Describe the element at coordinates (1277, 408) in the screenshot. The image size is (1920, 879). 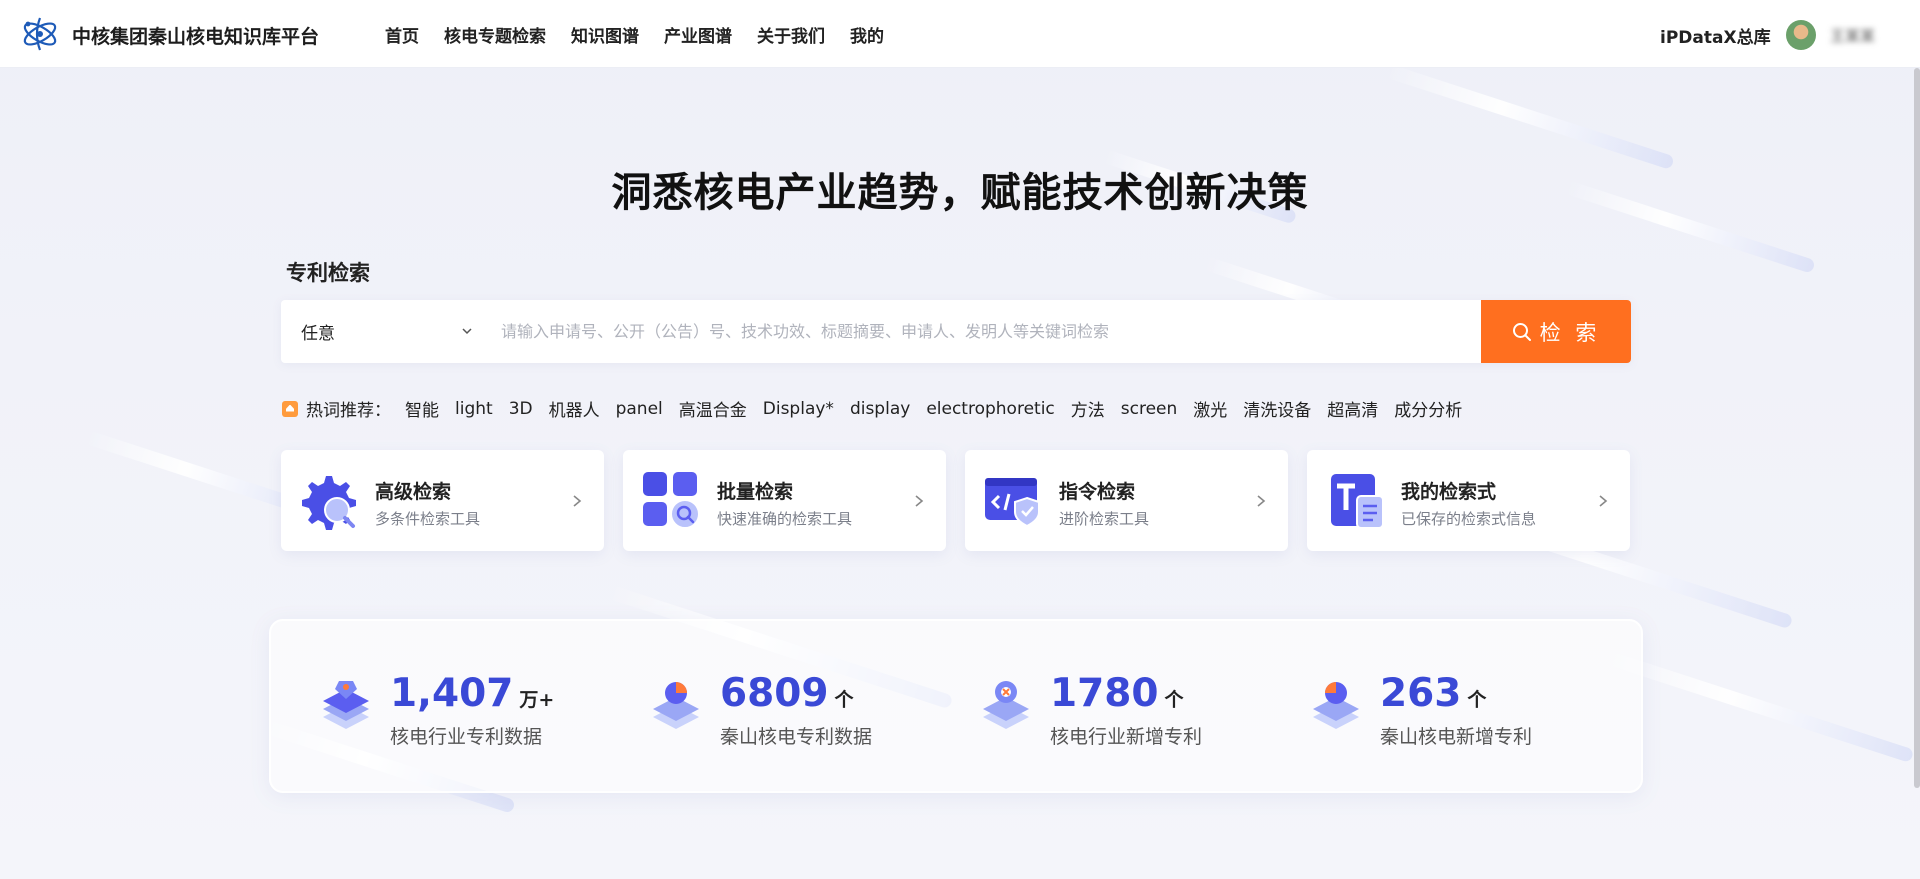
I see `hot-keyword: 清洗设备` at that location.